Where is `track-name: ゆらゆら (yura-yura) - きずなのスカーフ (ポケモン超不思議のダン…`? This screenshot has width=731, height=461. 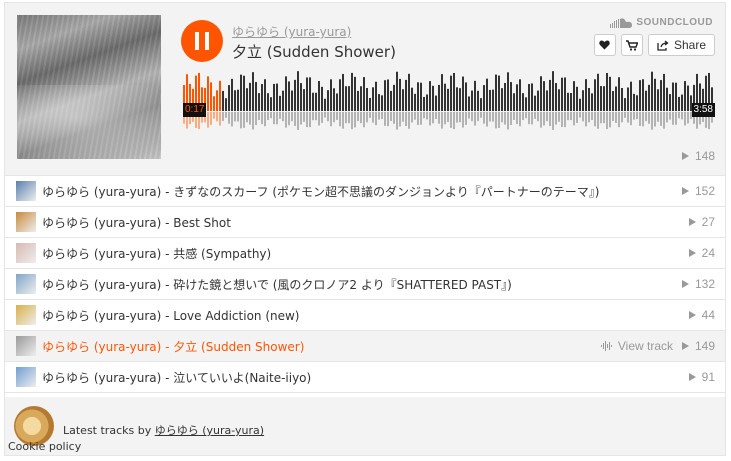 track-name: ゆらゆら (yura-yura) - きずなのスカーフ (ポケモン超不思議のダン… is located at coordinates (321, 191).